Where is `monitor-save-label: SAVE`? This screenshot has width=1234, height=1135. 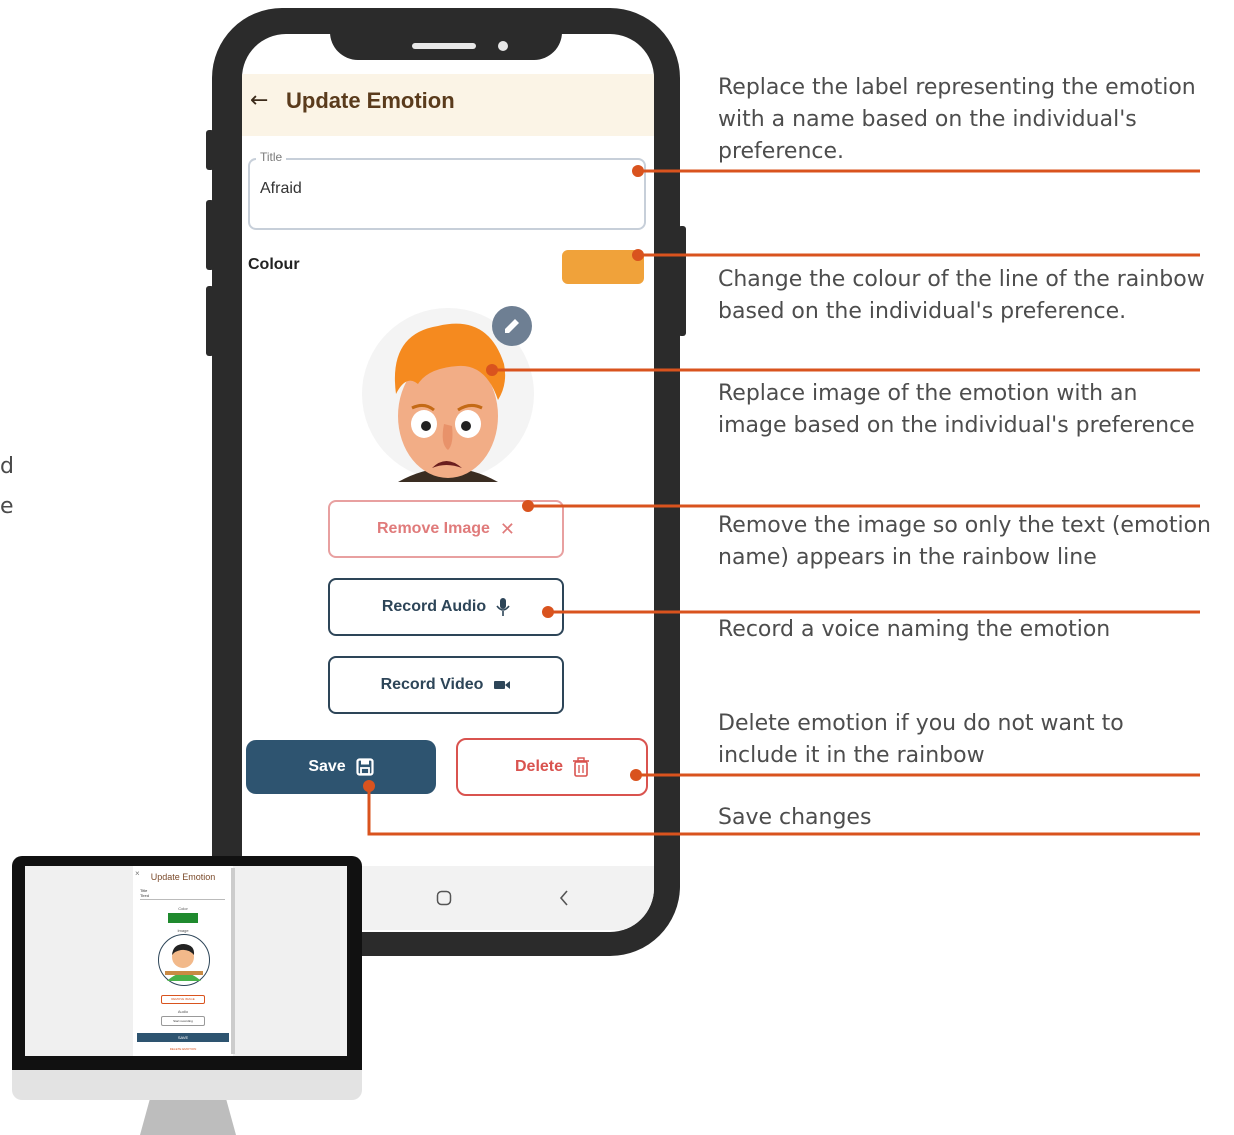
monitor-save-label: SAVE is located at coordinates (183, 1037).